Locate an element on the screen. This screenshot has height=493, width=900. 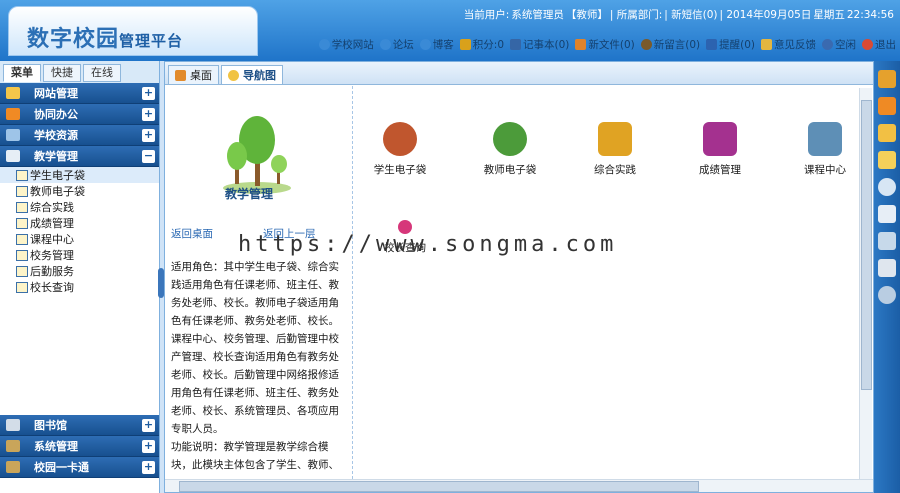
vertical-scrollbar is located at coordinates (865, 283).